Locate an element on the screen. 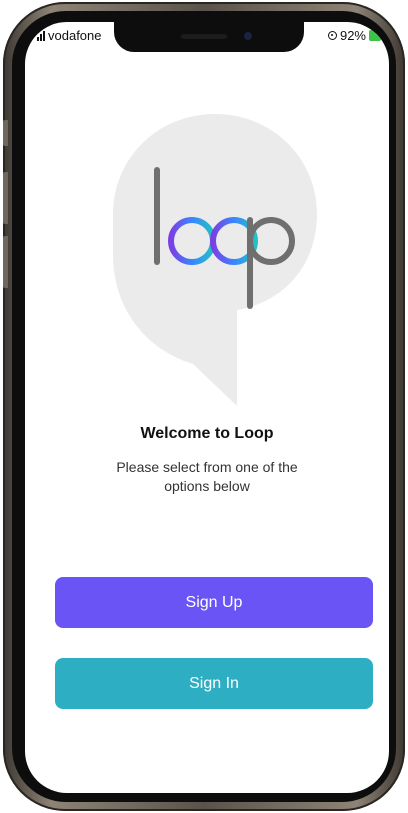 The height and width of the screenshot is (813, 408). carrier-label: vodafone is located at coordinates (75, 35).